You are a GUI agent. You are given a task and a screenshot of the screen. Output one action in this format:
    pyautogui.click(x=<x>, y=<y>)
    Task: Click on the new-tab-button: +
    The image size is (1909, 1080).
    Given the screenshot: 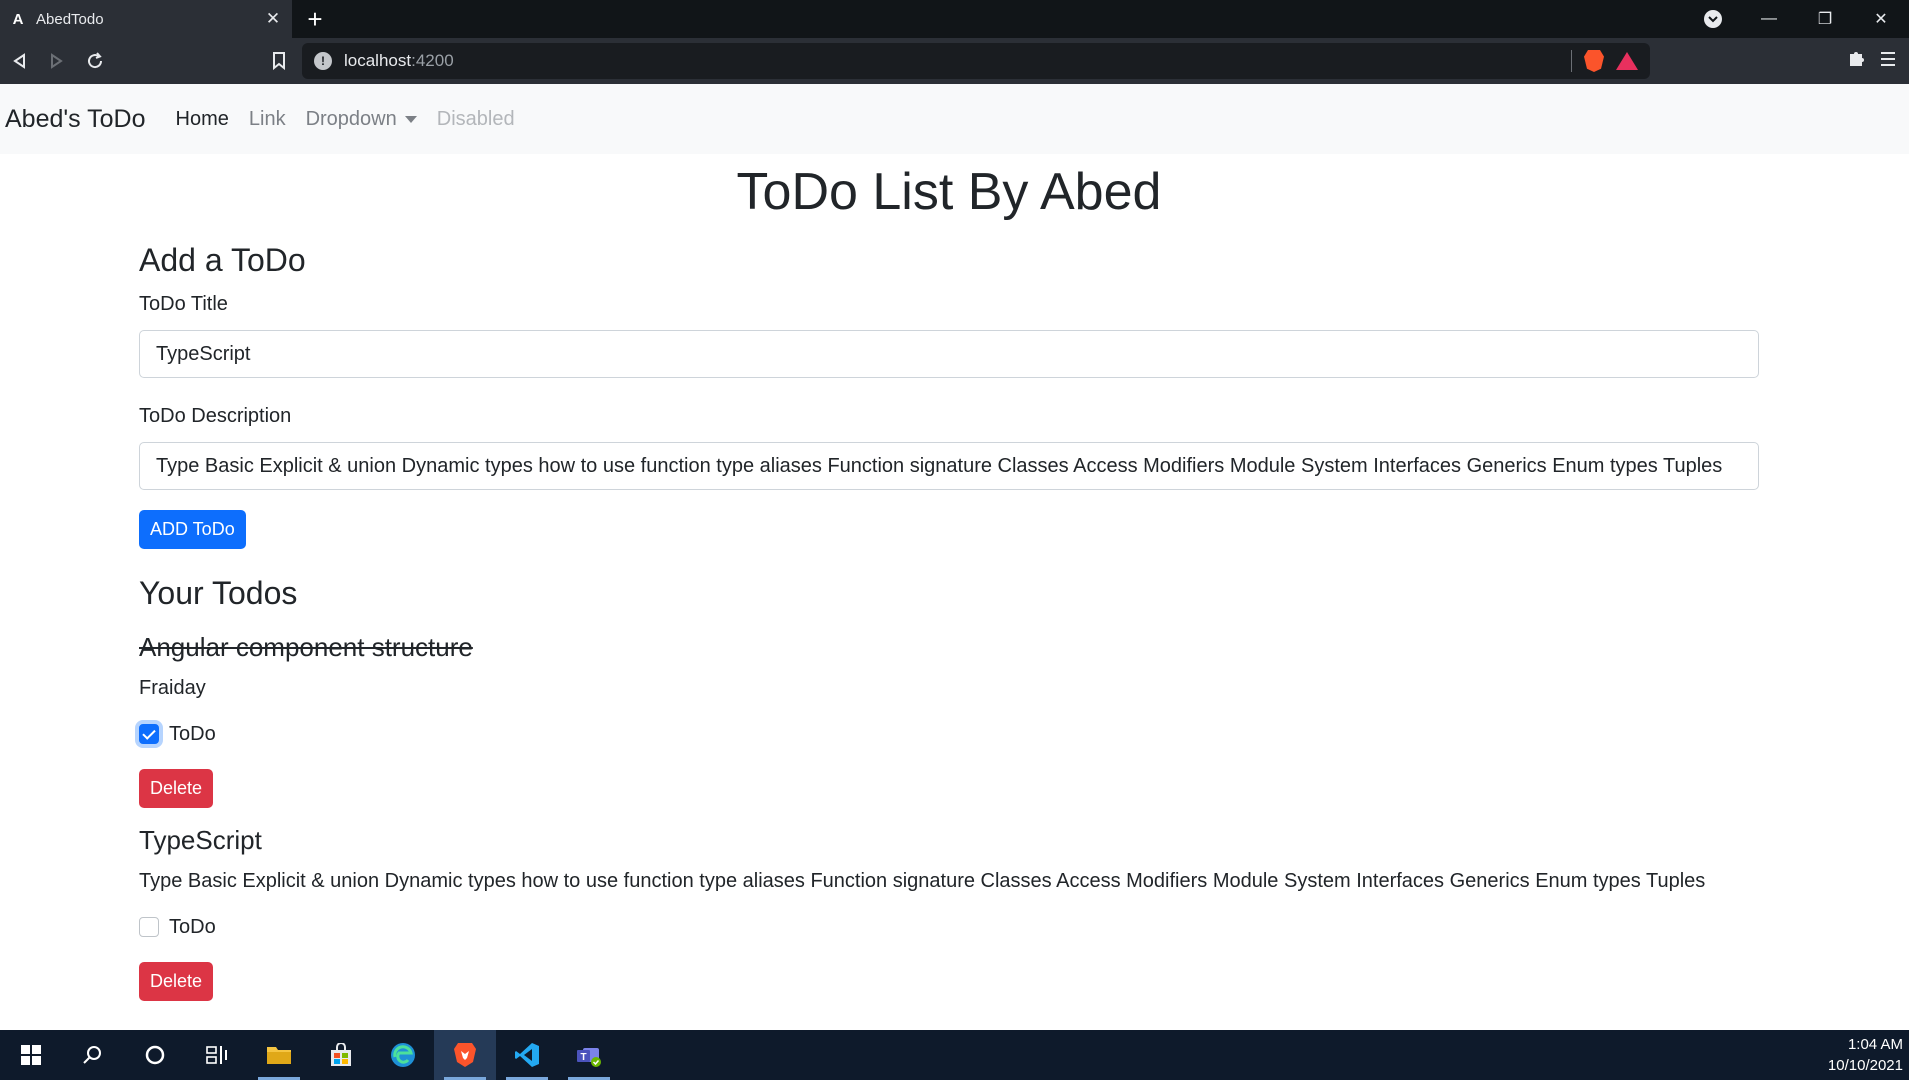 What is the action you would take?
    pyautogui.click(x=315, y=19)
    